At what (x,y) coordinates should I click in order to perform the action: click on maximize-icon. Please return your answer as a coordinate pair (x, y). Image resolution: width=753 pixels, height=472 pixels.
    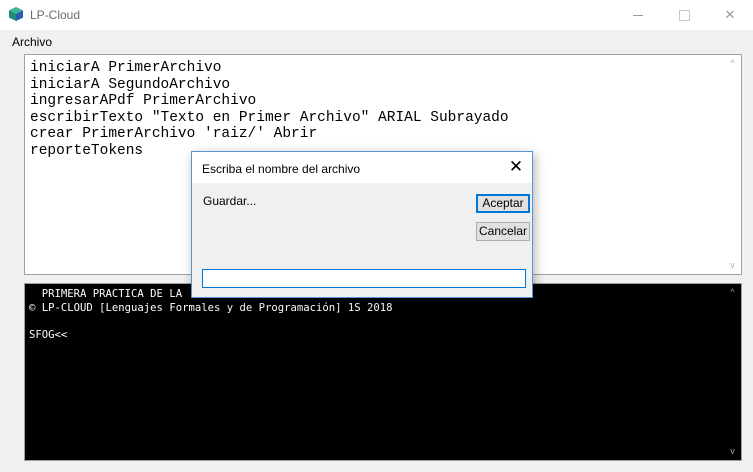
    Looking at the image, I should click on (684, 15).